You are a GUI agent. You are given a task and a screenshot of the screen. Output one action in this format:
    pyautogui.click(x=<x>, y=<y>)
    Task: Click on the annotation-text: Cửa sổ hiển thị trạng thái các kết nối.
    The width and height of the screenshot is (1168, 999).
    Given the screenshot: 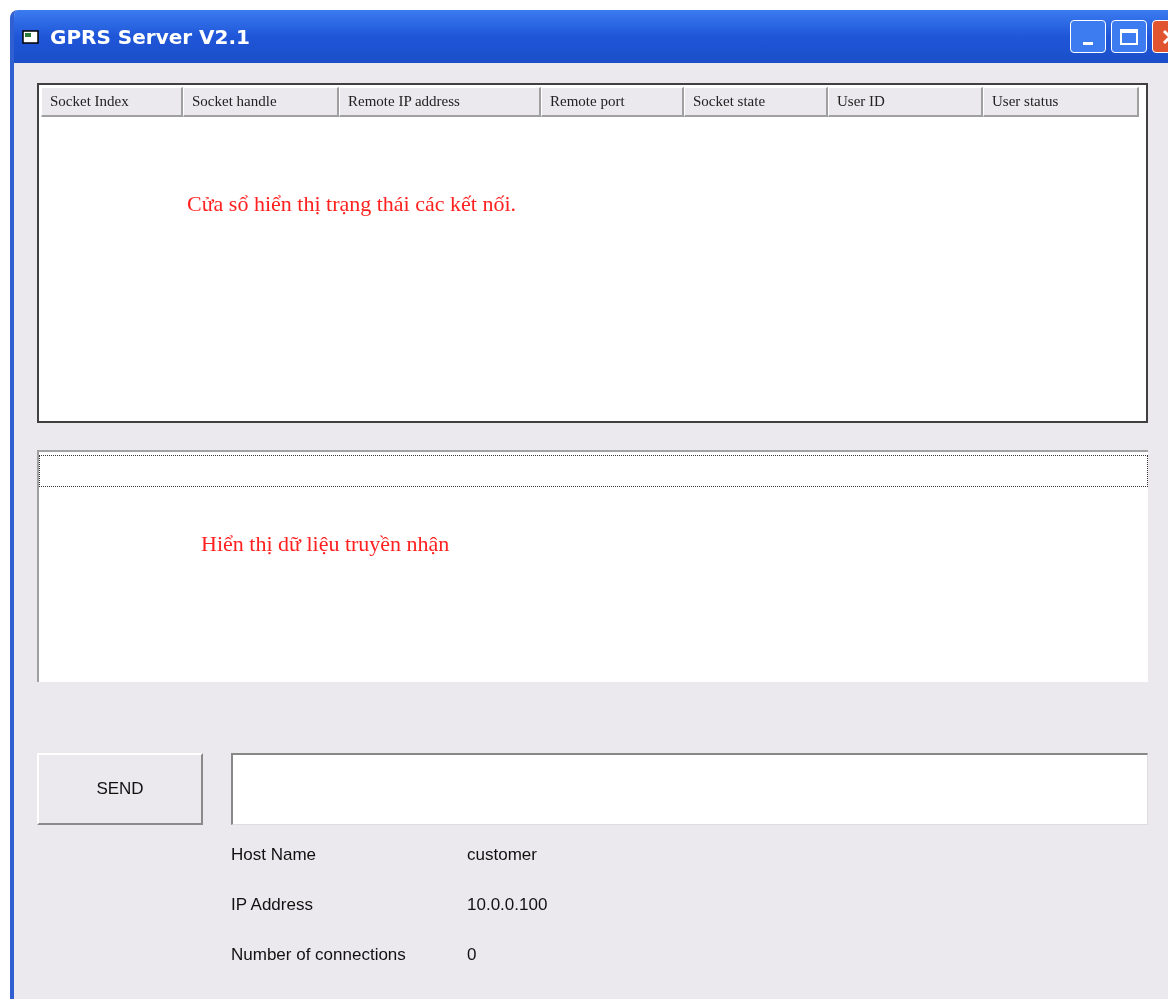 What is the action you would take?
    pyautogui.click(x=351, y=203)
    